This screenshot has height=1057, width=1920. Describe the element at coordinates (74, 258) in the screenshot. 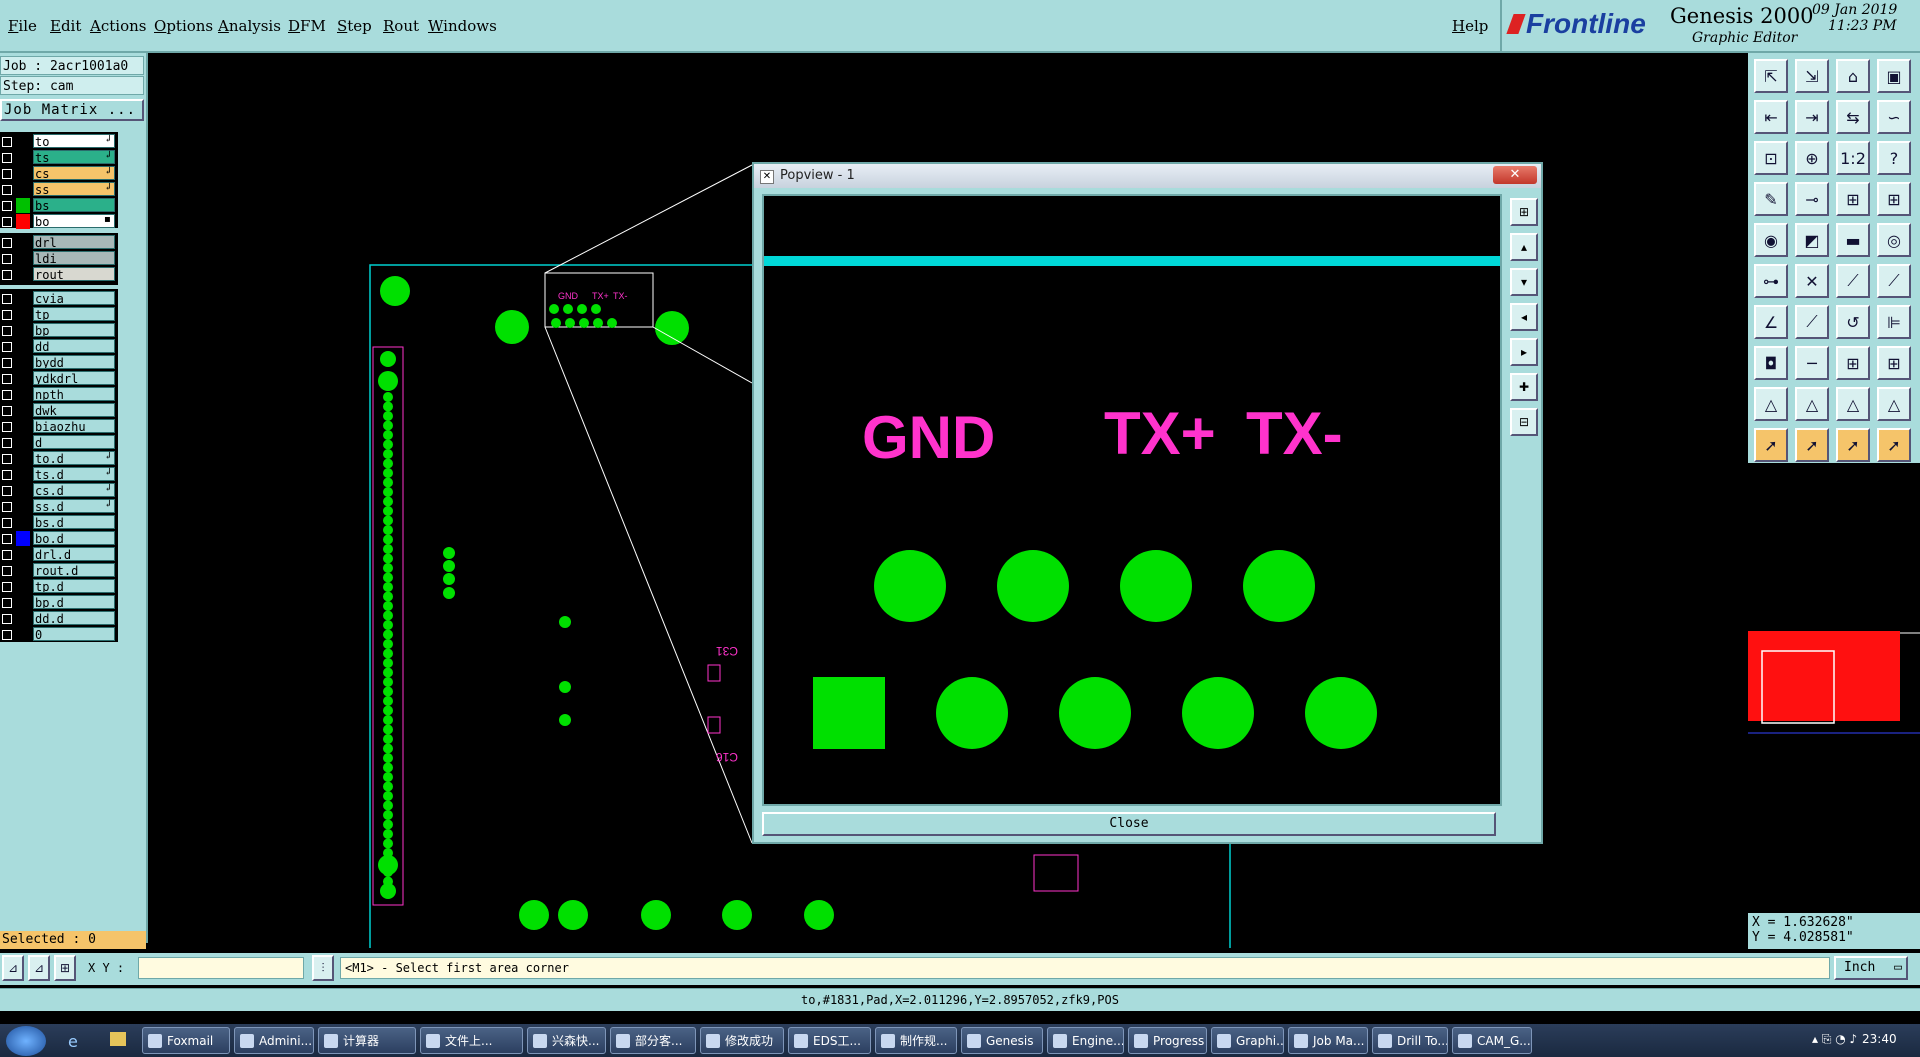

I see `layer-name: ldi` at that location.